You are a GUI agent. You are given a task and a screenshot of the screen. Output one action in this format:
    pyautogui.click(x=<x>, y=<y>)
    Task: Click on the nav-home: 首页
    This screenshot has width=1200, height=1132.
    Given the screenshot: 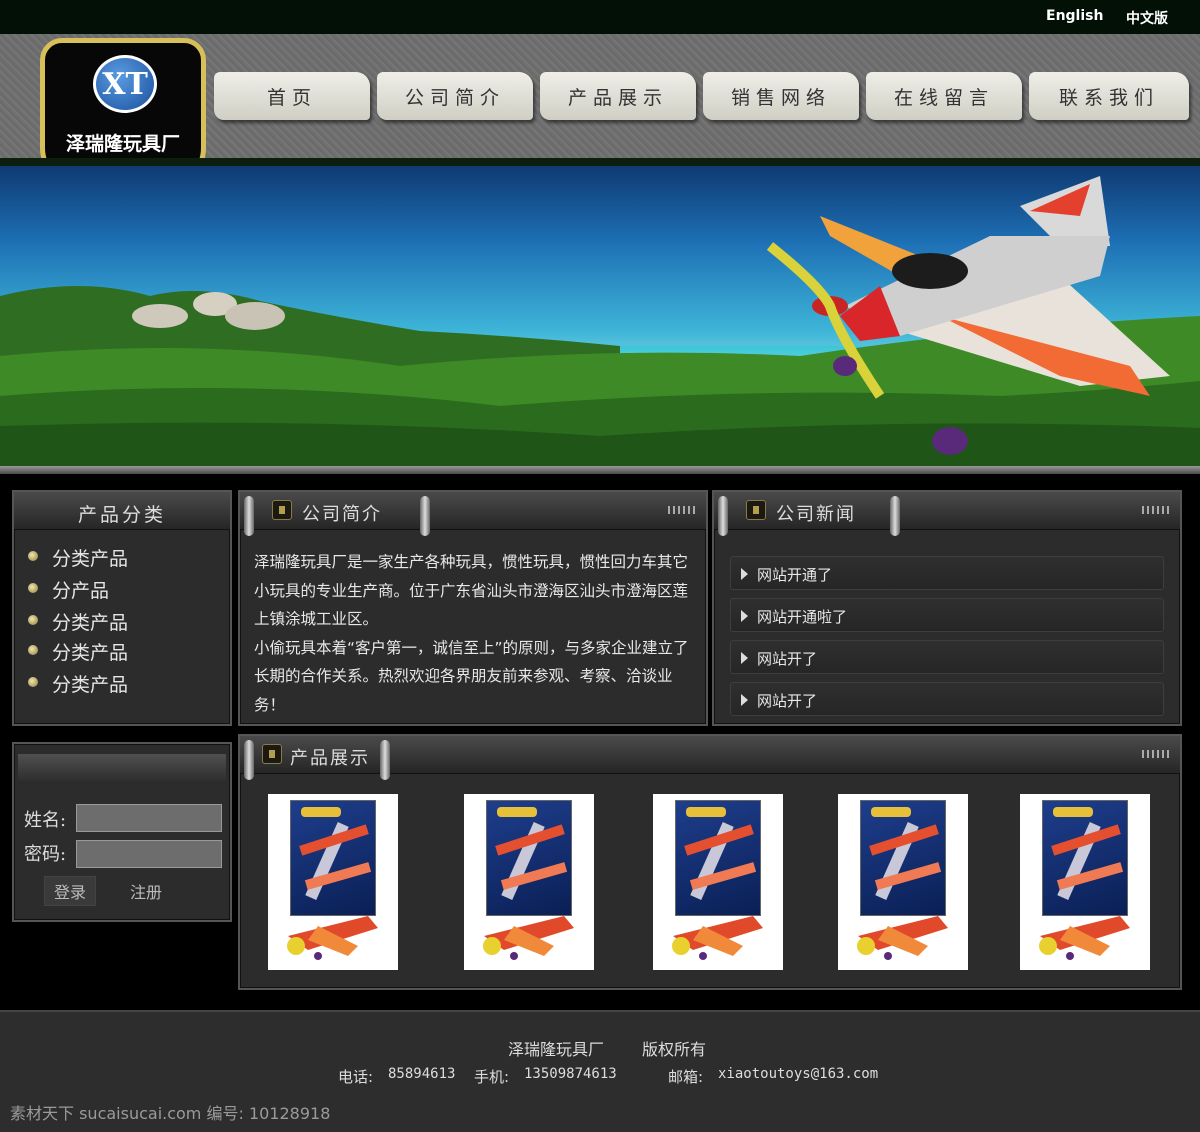 What is the action you would take?
    pyautogui.click(x=292, y=96)
    